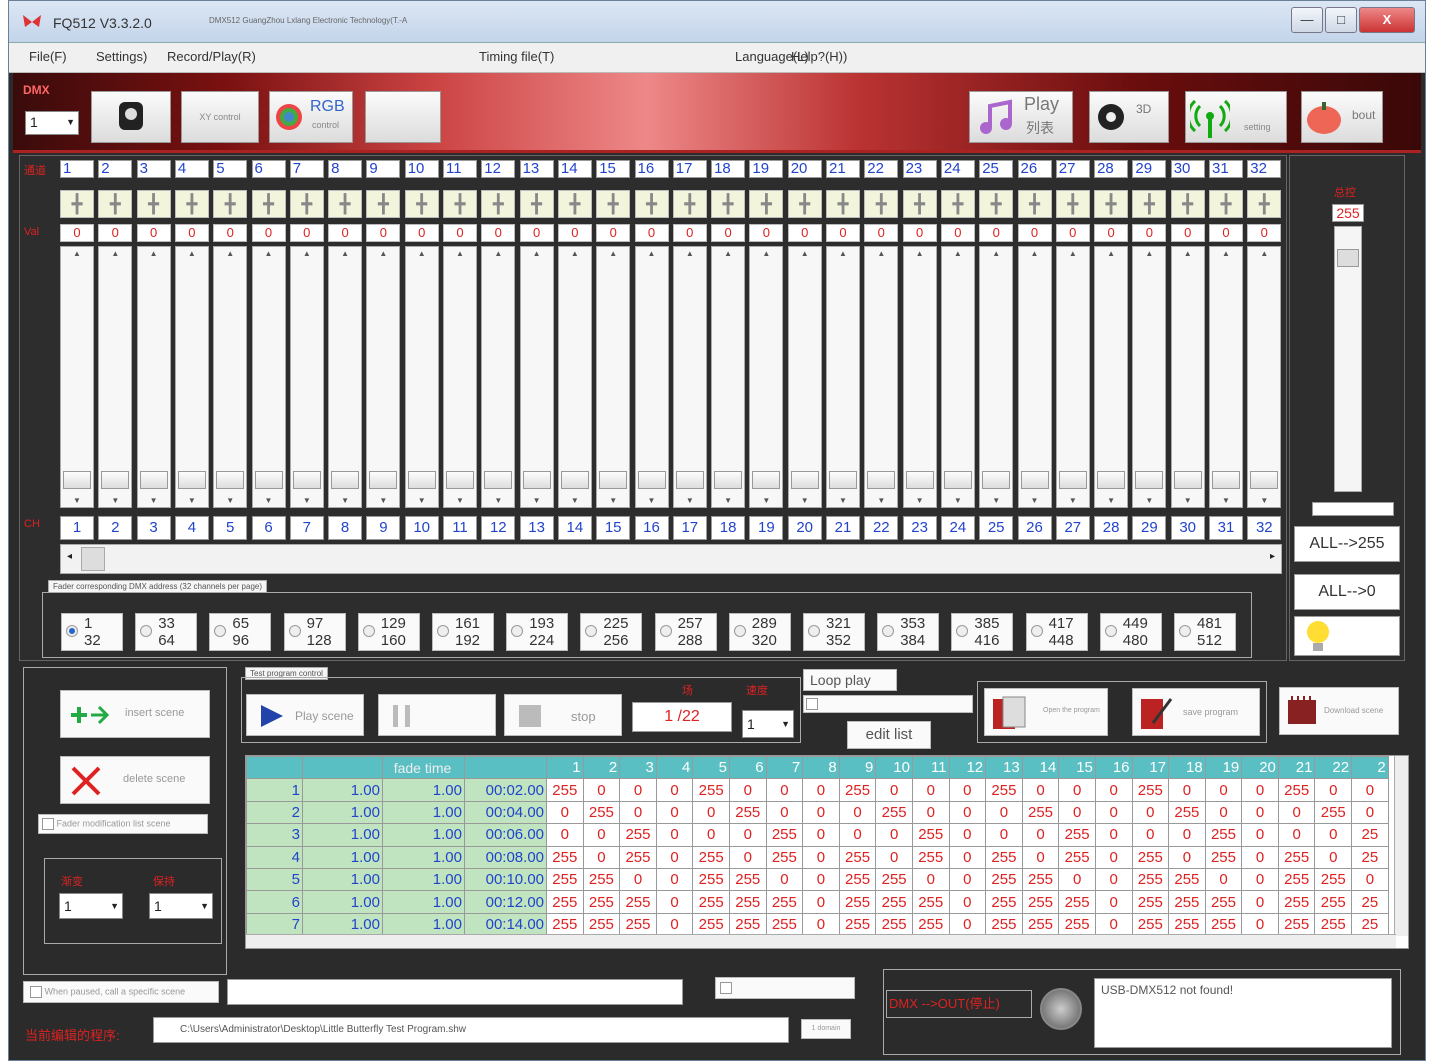 The height and width of the screenshot is (1061, 1431). I want to click on scene-f-cell: 1.00, so click(423, 924).